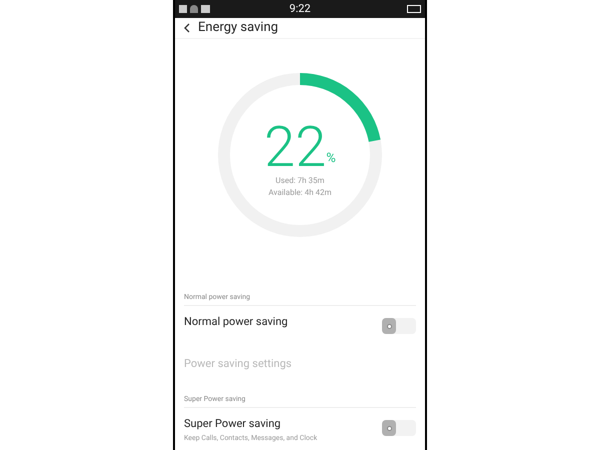 This screenshot has width=600, height=450. I want to click on used-time: Used: 7h 35m, so click(300, 180).